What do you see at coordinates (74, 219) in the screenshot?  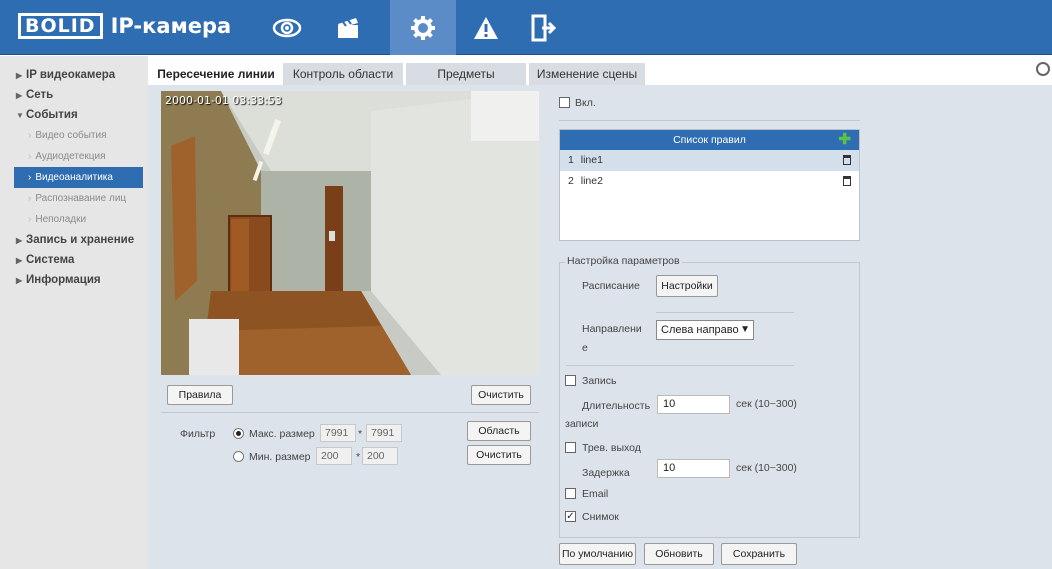 I see `sidebar-subitem-faults: › Неполадки` at bounding box center [74, 219].